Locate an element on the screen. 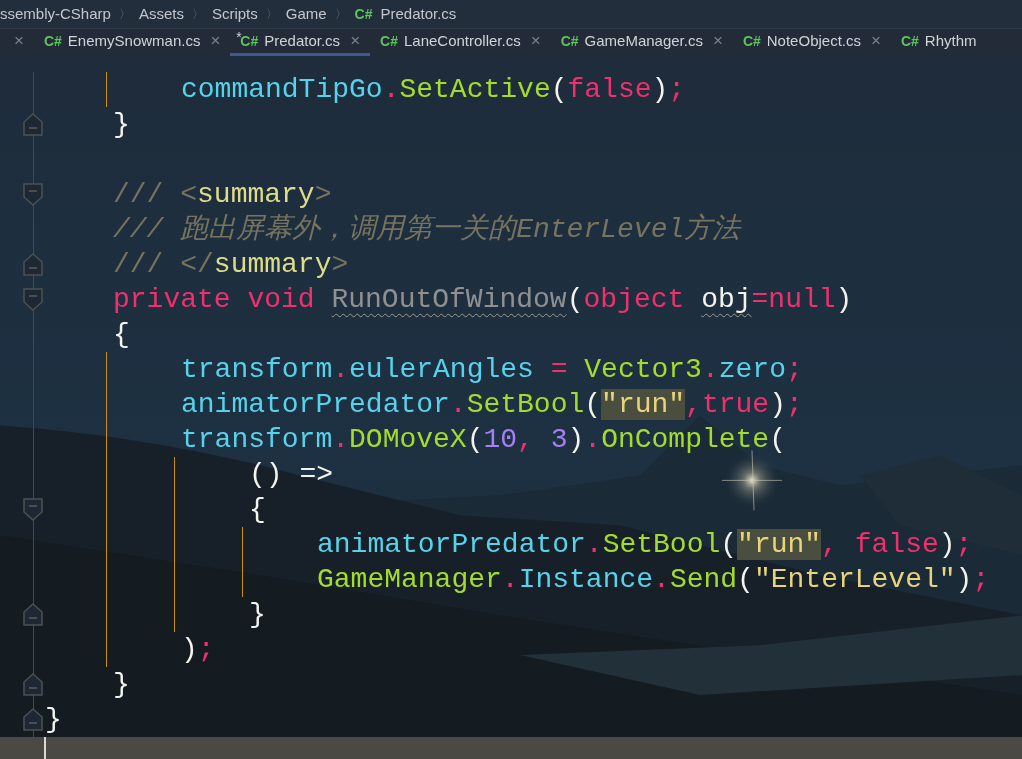 This screenshot has width=1022, height=759. tab-label: NoteObject.cs is located at coordinates (813, 40).